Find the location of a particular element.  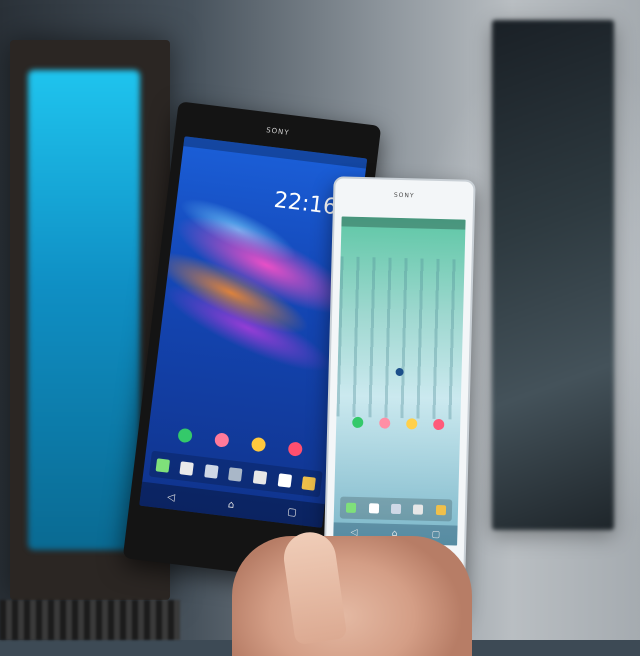

radiator is located at coordinates (90, 620).